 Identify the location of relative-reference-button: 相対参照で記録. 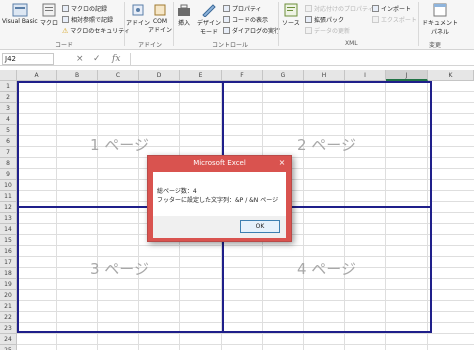
(87, 19).